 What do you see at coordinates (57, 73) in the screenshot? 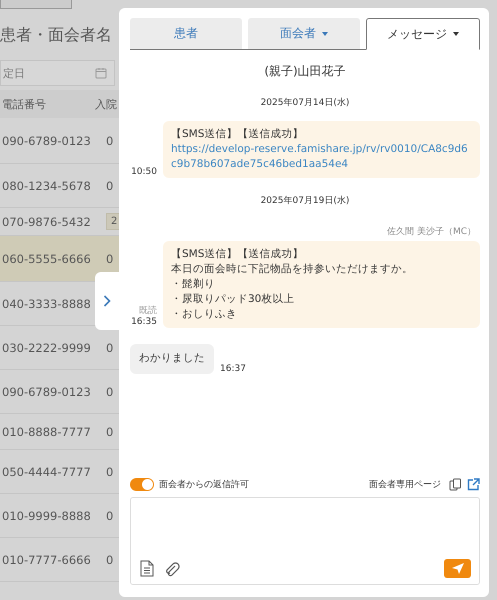
I see `date-field: 定日` at bounding box center [57, 73].